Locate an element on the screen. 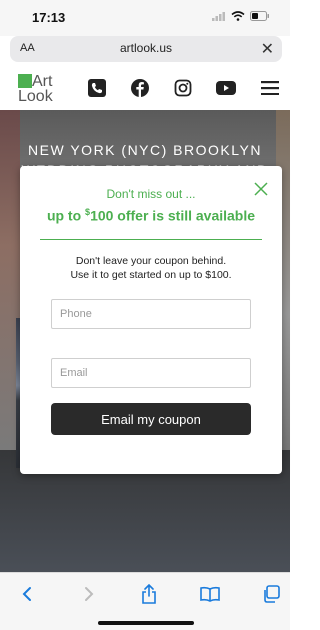 This screenshot has height=630, width=320. headline-prefix: up to is located at coordinates (66, 215).